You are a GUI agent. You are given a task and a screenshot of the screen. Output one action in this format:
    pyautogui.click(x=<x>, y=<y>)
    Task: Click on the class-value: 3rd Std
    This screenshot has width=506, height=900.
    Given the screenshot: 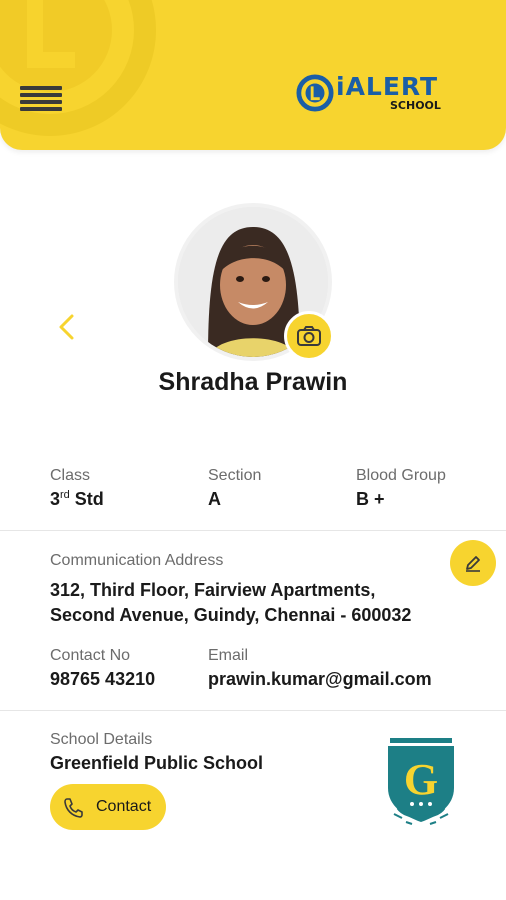 What is the action you would take?
    pyautogui.click(x=77, y=499)
    